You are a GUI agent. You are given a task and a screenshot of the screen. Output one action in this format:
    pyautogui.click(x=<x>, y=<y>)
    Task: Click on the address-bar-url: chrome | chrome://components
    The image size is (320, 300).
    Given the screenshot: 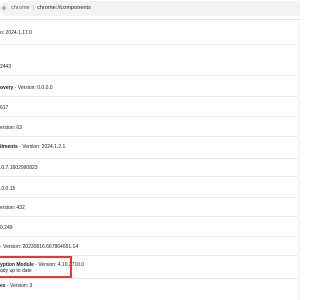 What is the action you would take?
    pyautogui.click(x=51, y=8)
    